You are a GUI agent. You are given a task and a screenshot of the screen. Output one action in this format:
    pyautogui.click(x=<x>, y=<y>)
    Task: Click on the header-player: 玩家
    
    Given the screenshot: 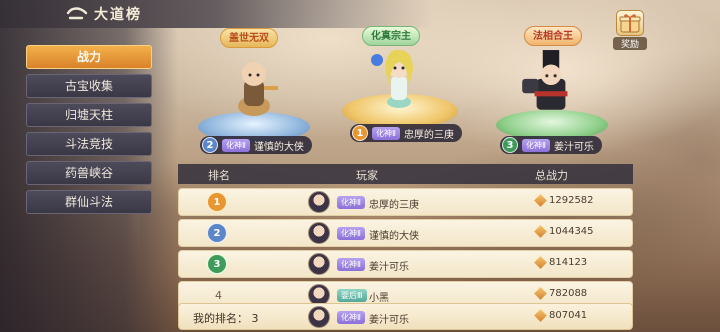 What is the action you would take?
    pyautogui.click(x=367, y=175)
    